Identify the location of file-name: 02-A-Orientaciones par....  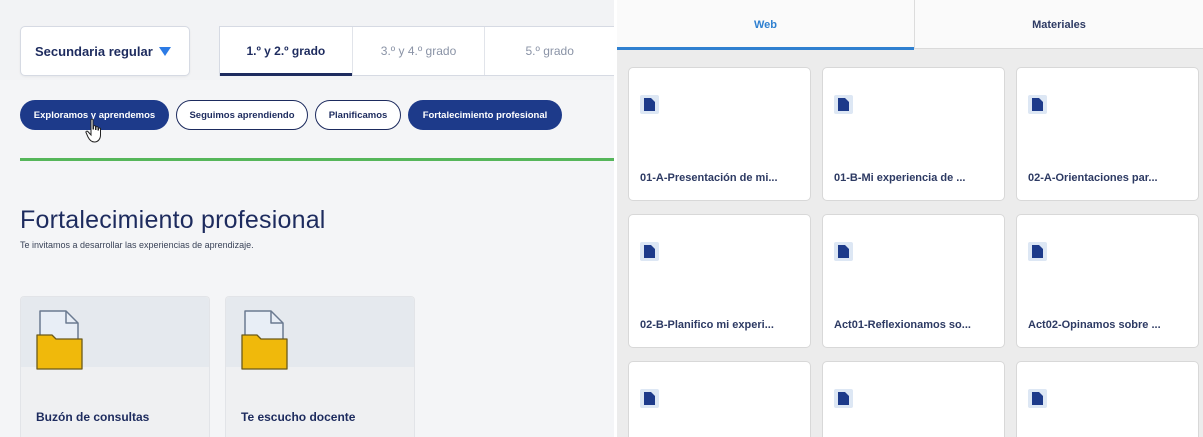
(1093, 178).